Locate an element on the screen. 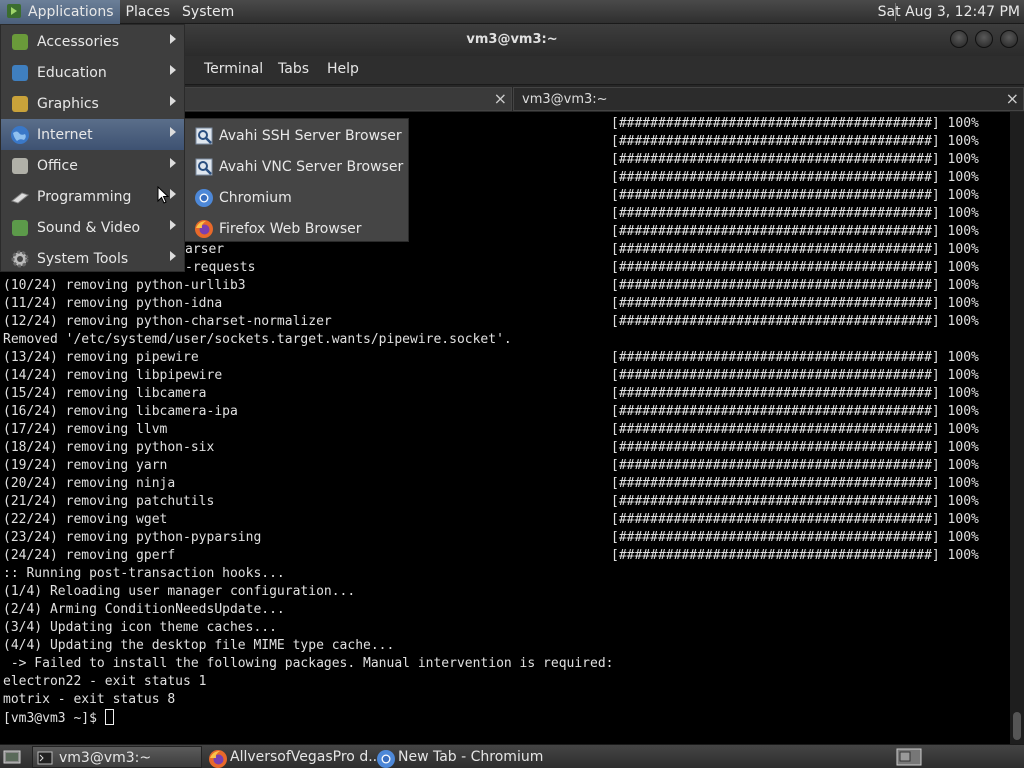 The width and height of the screenshot is (1024, 768). mouse-pointer-icon is located at coordinates (163, 195).